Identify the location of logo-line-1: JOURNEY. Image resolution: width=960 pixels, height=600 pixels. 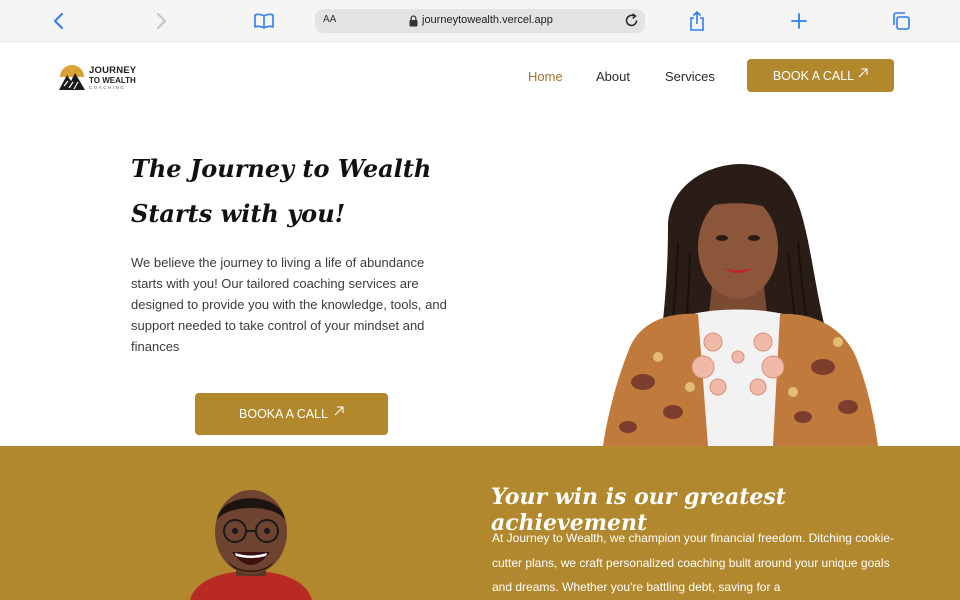
(113, 70).